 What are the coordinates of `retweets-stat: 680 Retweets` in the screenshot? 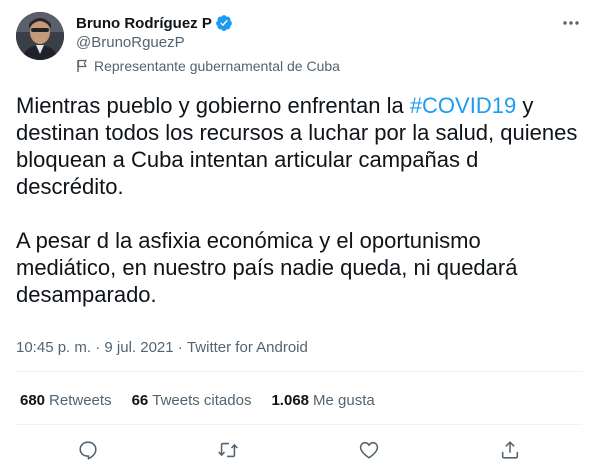 It's located at (66, 400).